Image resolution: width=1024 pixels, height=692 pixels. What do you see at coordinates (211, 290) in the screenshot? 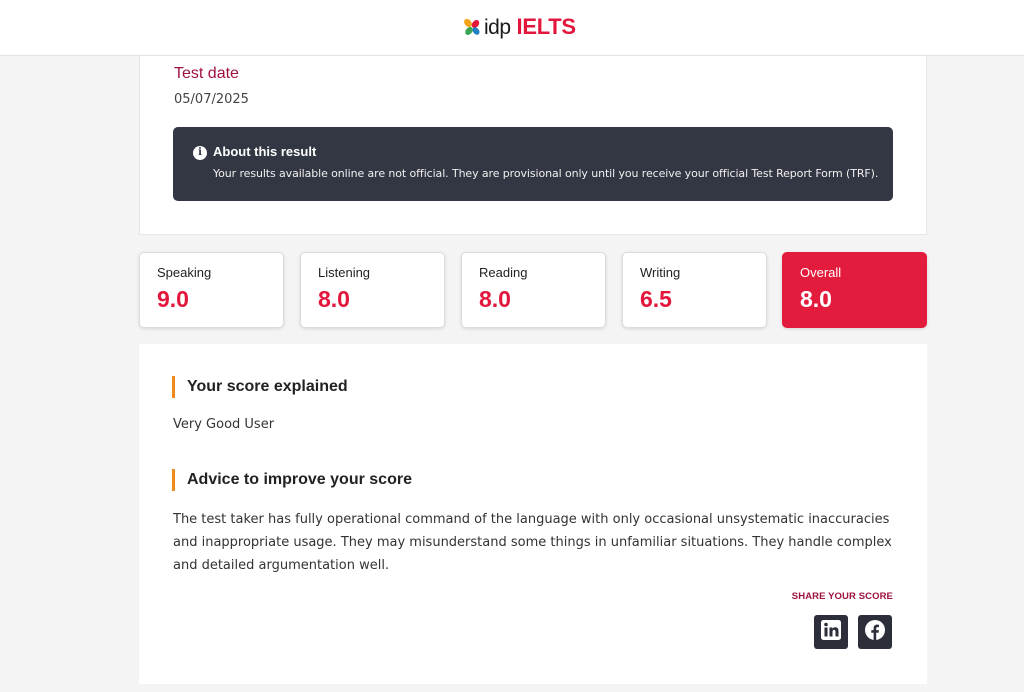
I see `score-card-speaking: Speaking 9.0` at bounding box center [211, 290].